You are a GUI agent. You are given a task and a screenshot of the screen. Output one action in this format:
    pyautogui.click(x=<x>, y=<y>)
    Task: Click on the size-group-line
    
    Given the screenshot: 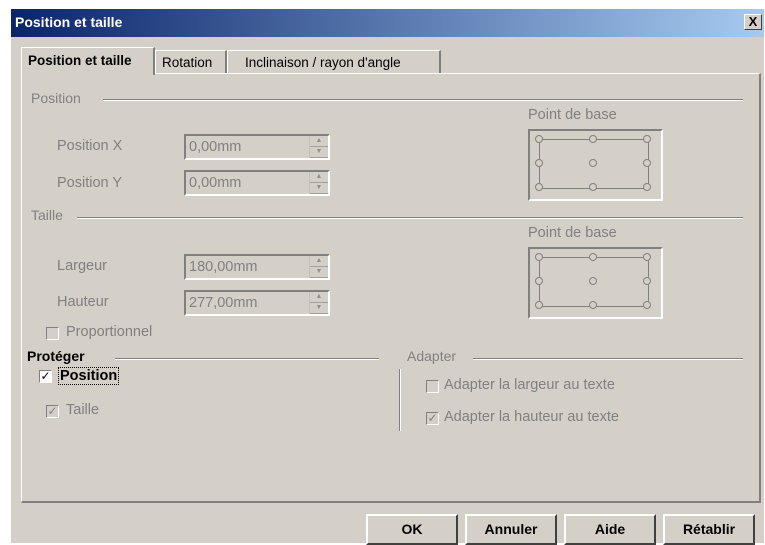 What is the action you would take?
    pyautogui.click(x=410, y=218)
    